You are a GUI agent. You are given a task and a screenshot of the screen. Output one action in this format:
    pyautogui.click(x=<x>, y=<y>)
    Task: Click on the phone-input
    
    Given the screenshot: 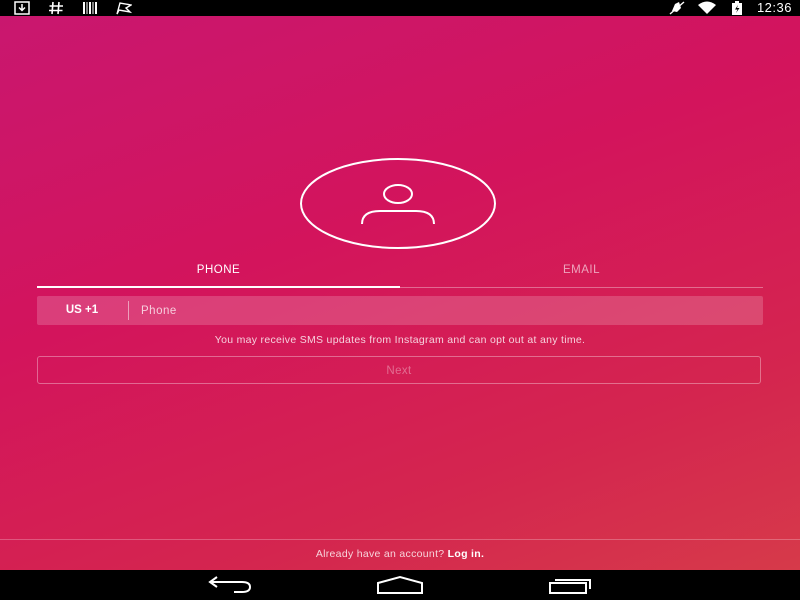 What is the action you would take?
    pyautogui.click(x=441, y=310)
    